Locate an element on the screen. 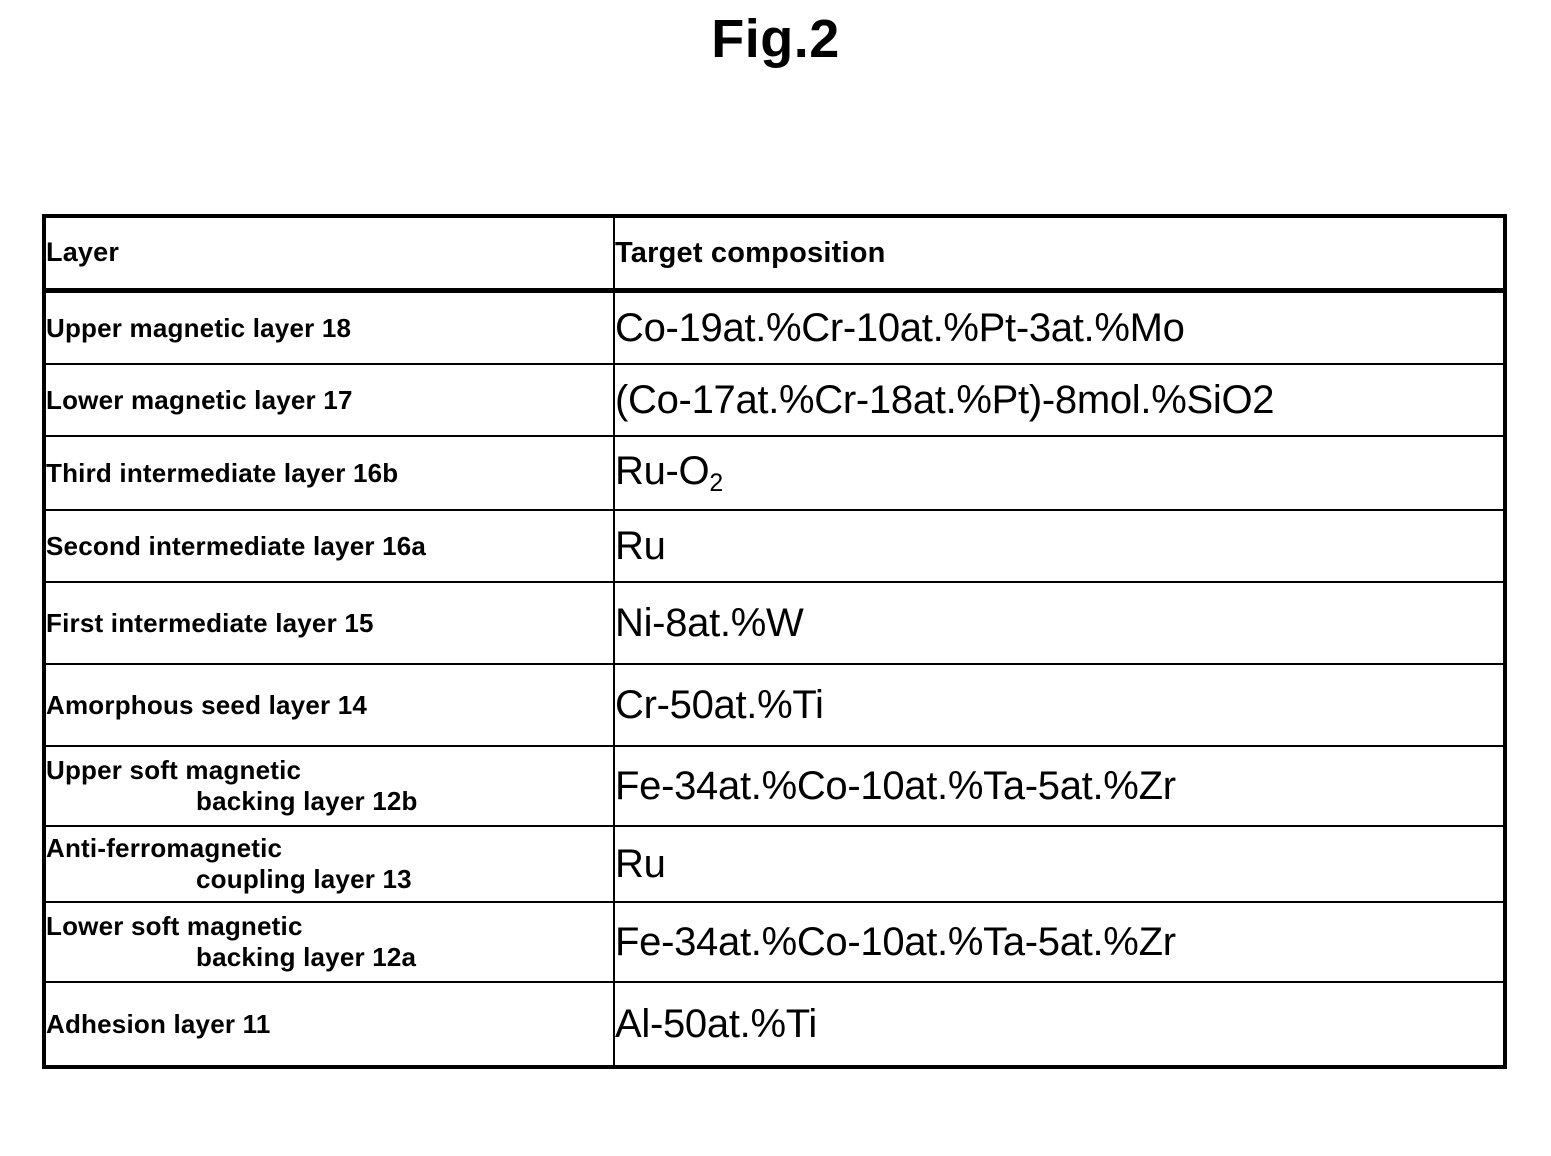 Image resolution: width=1551 pixels, height=1156 pixels. layer-name-line1: Upper soft magnetic is located at coordinates (174, 770).